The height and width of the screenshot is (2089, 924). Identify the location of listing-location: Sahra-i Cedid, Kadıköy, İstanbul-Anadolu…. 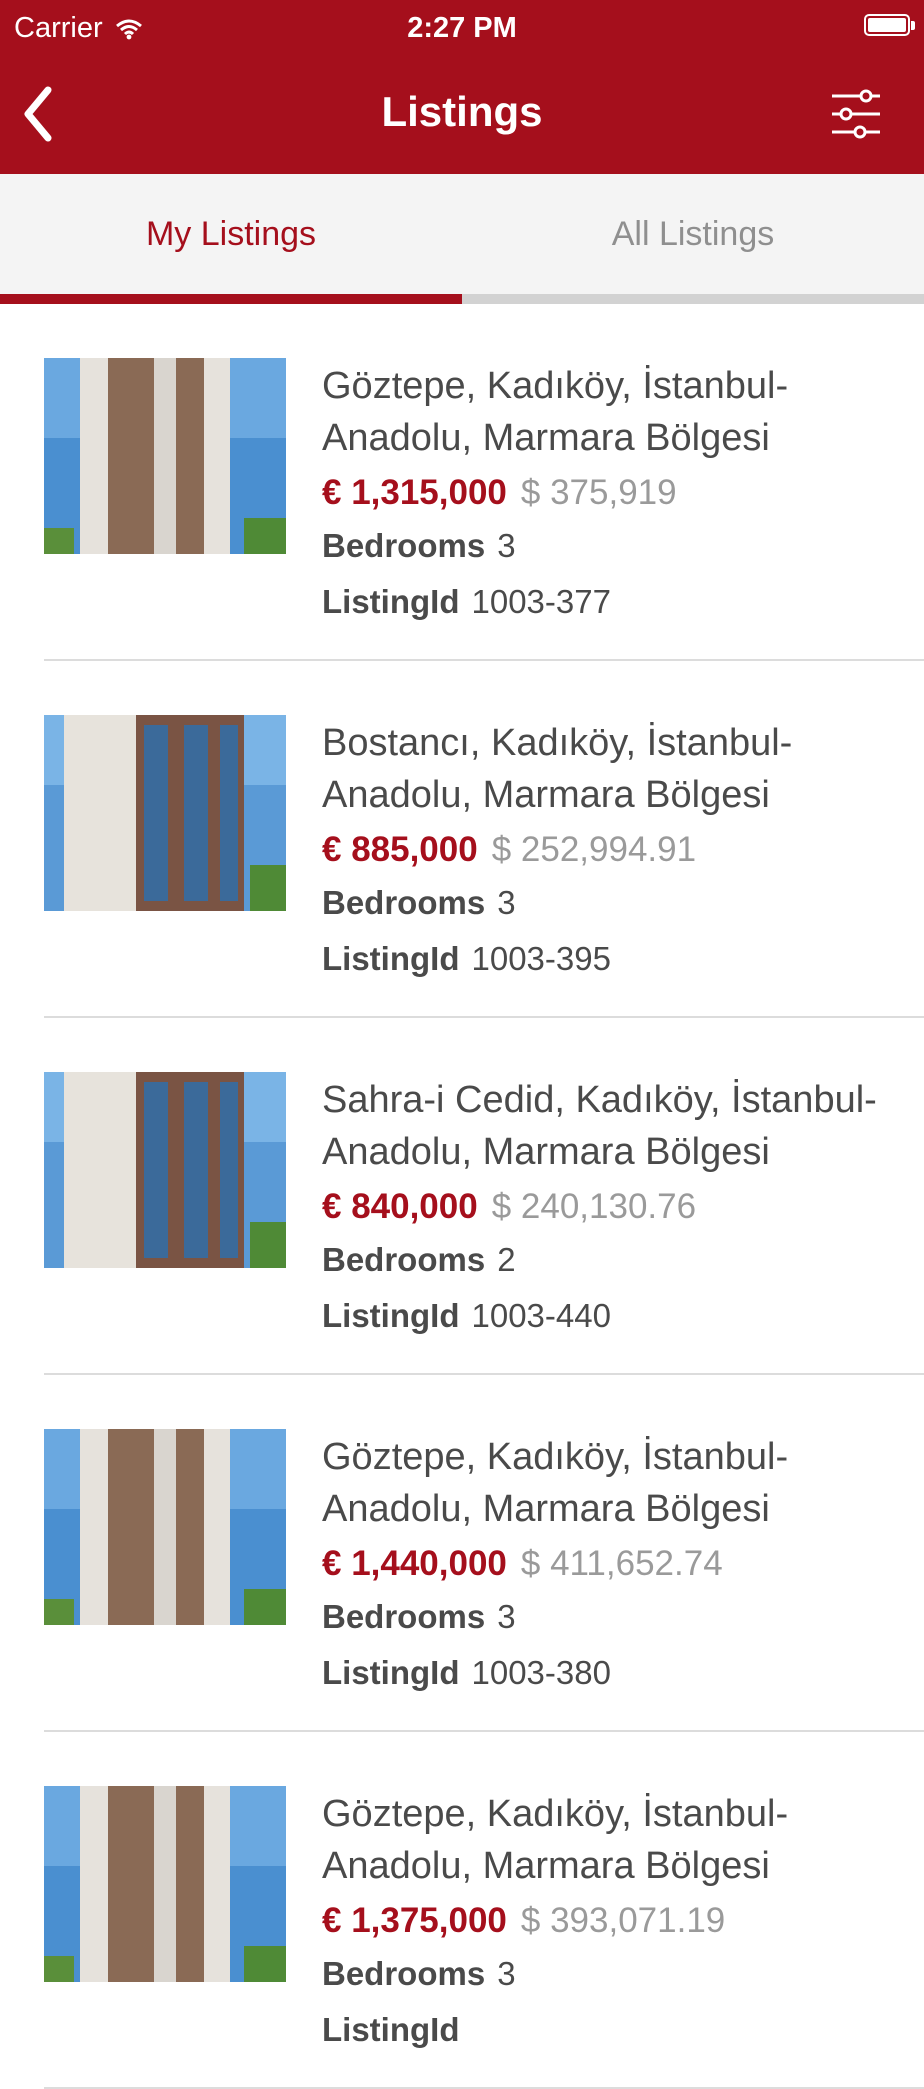
(599, 1126).